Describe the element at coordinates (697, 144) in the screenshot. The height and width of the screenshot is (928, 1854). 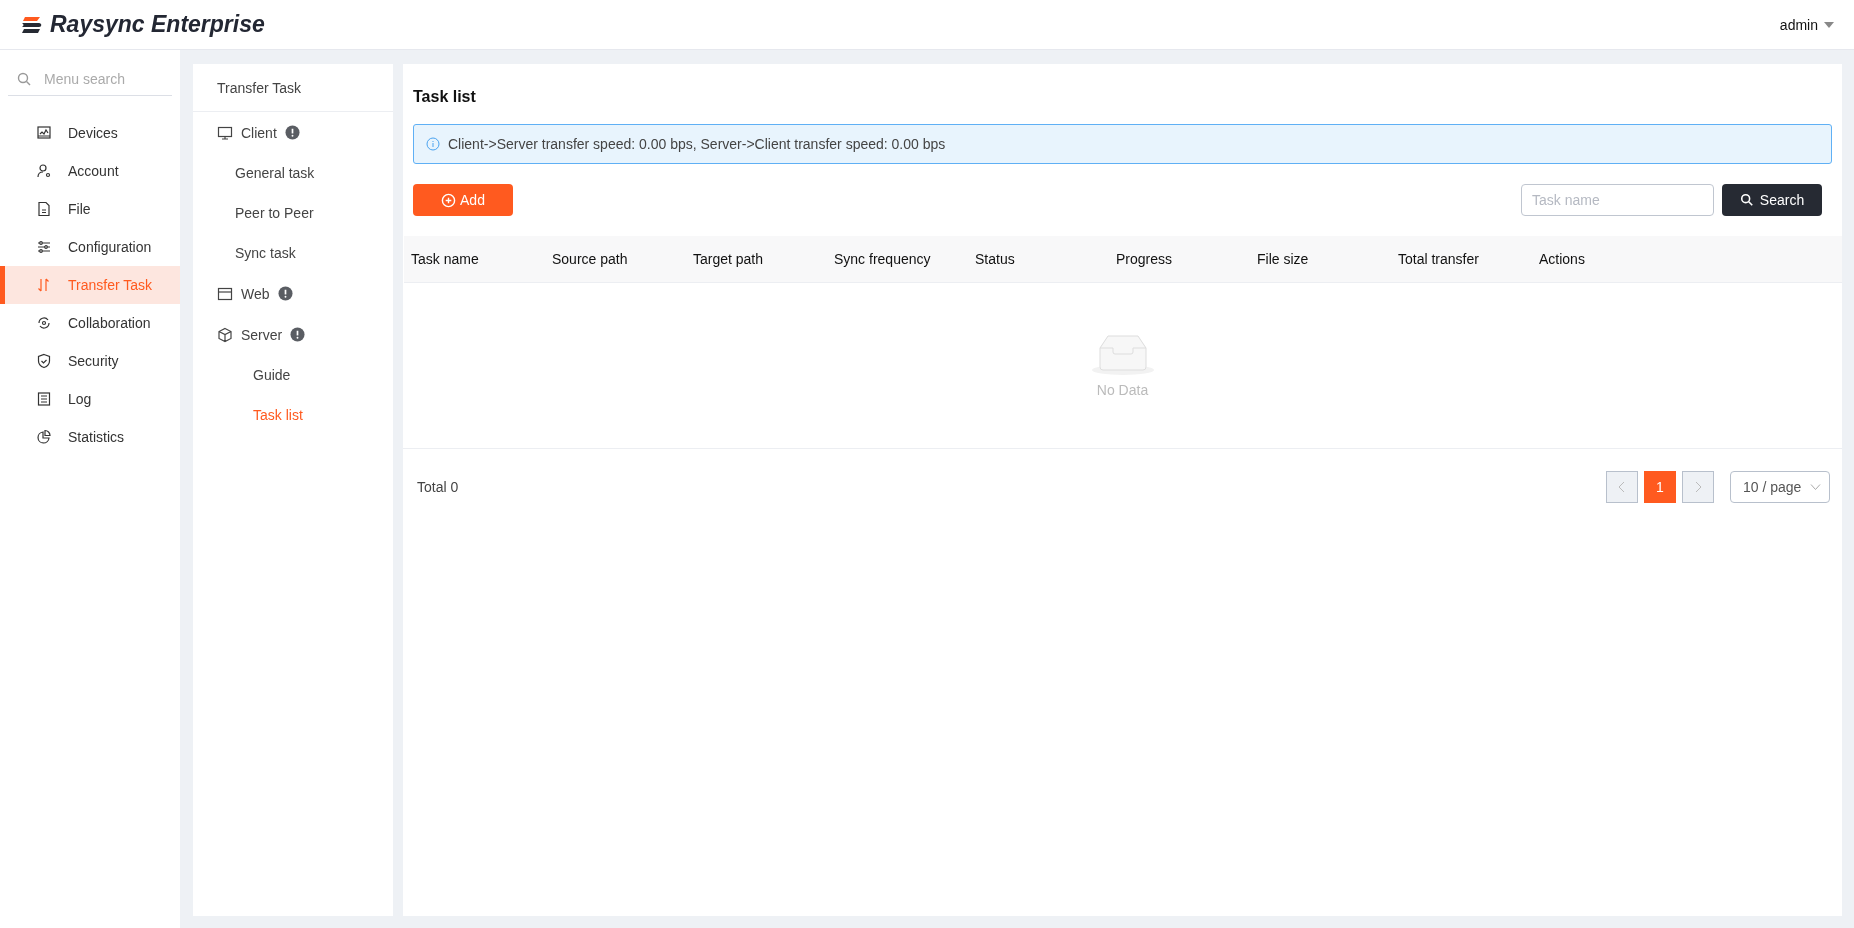
I see `alert-text: Client->Server transfer speed: 0.00 bps, Server->Client transfer speed: 0.00 bps` at that location.